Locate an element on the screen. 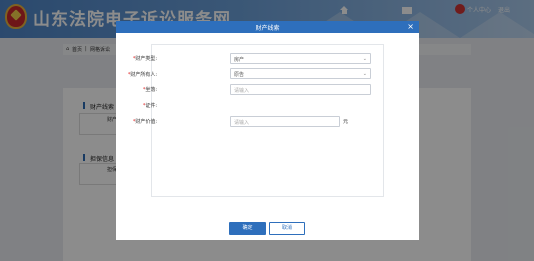  asset-type-label: *财产类型: is located at coordinates (144, 59).